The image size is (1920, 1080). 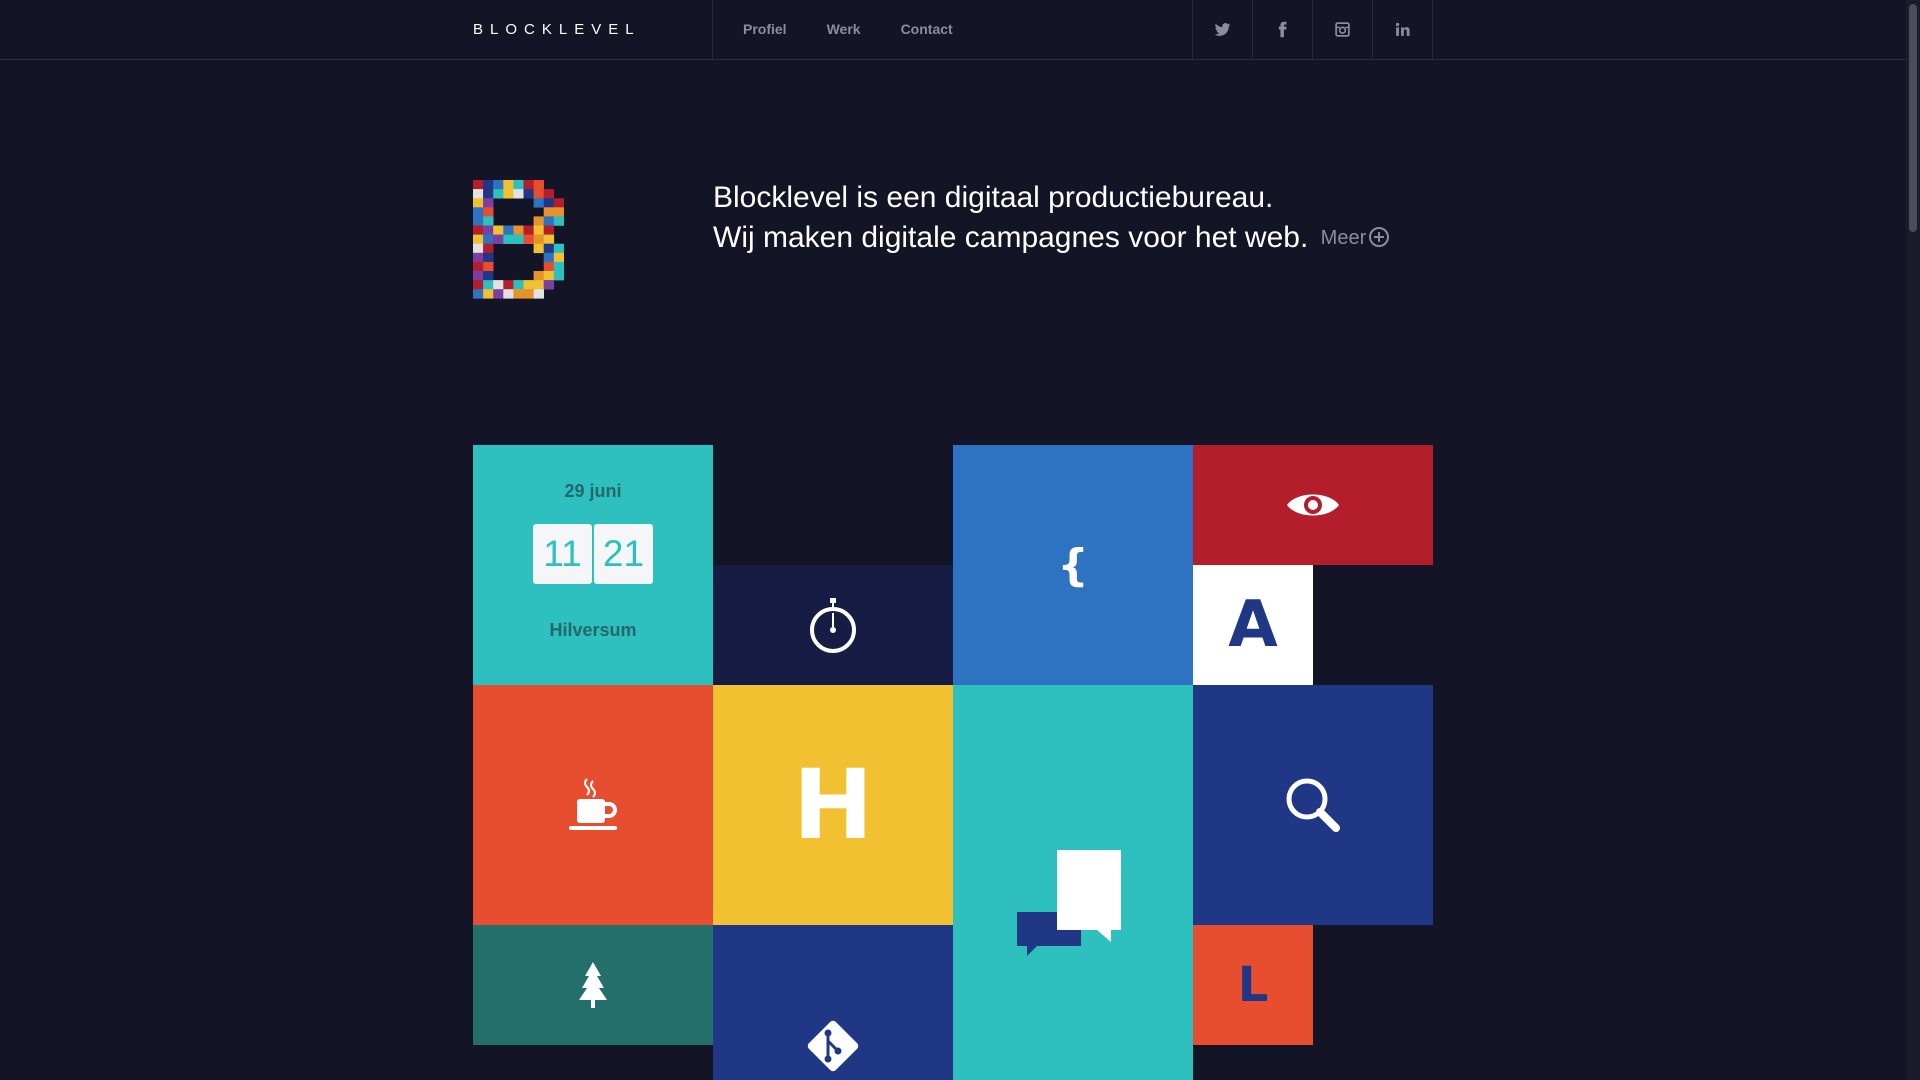 I want to click on clock-tile: 29 juni 11 21 Hilversum, so click(x=593, y=565).